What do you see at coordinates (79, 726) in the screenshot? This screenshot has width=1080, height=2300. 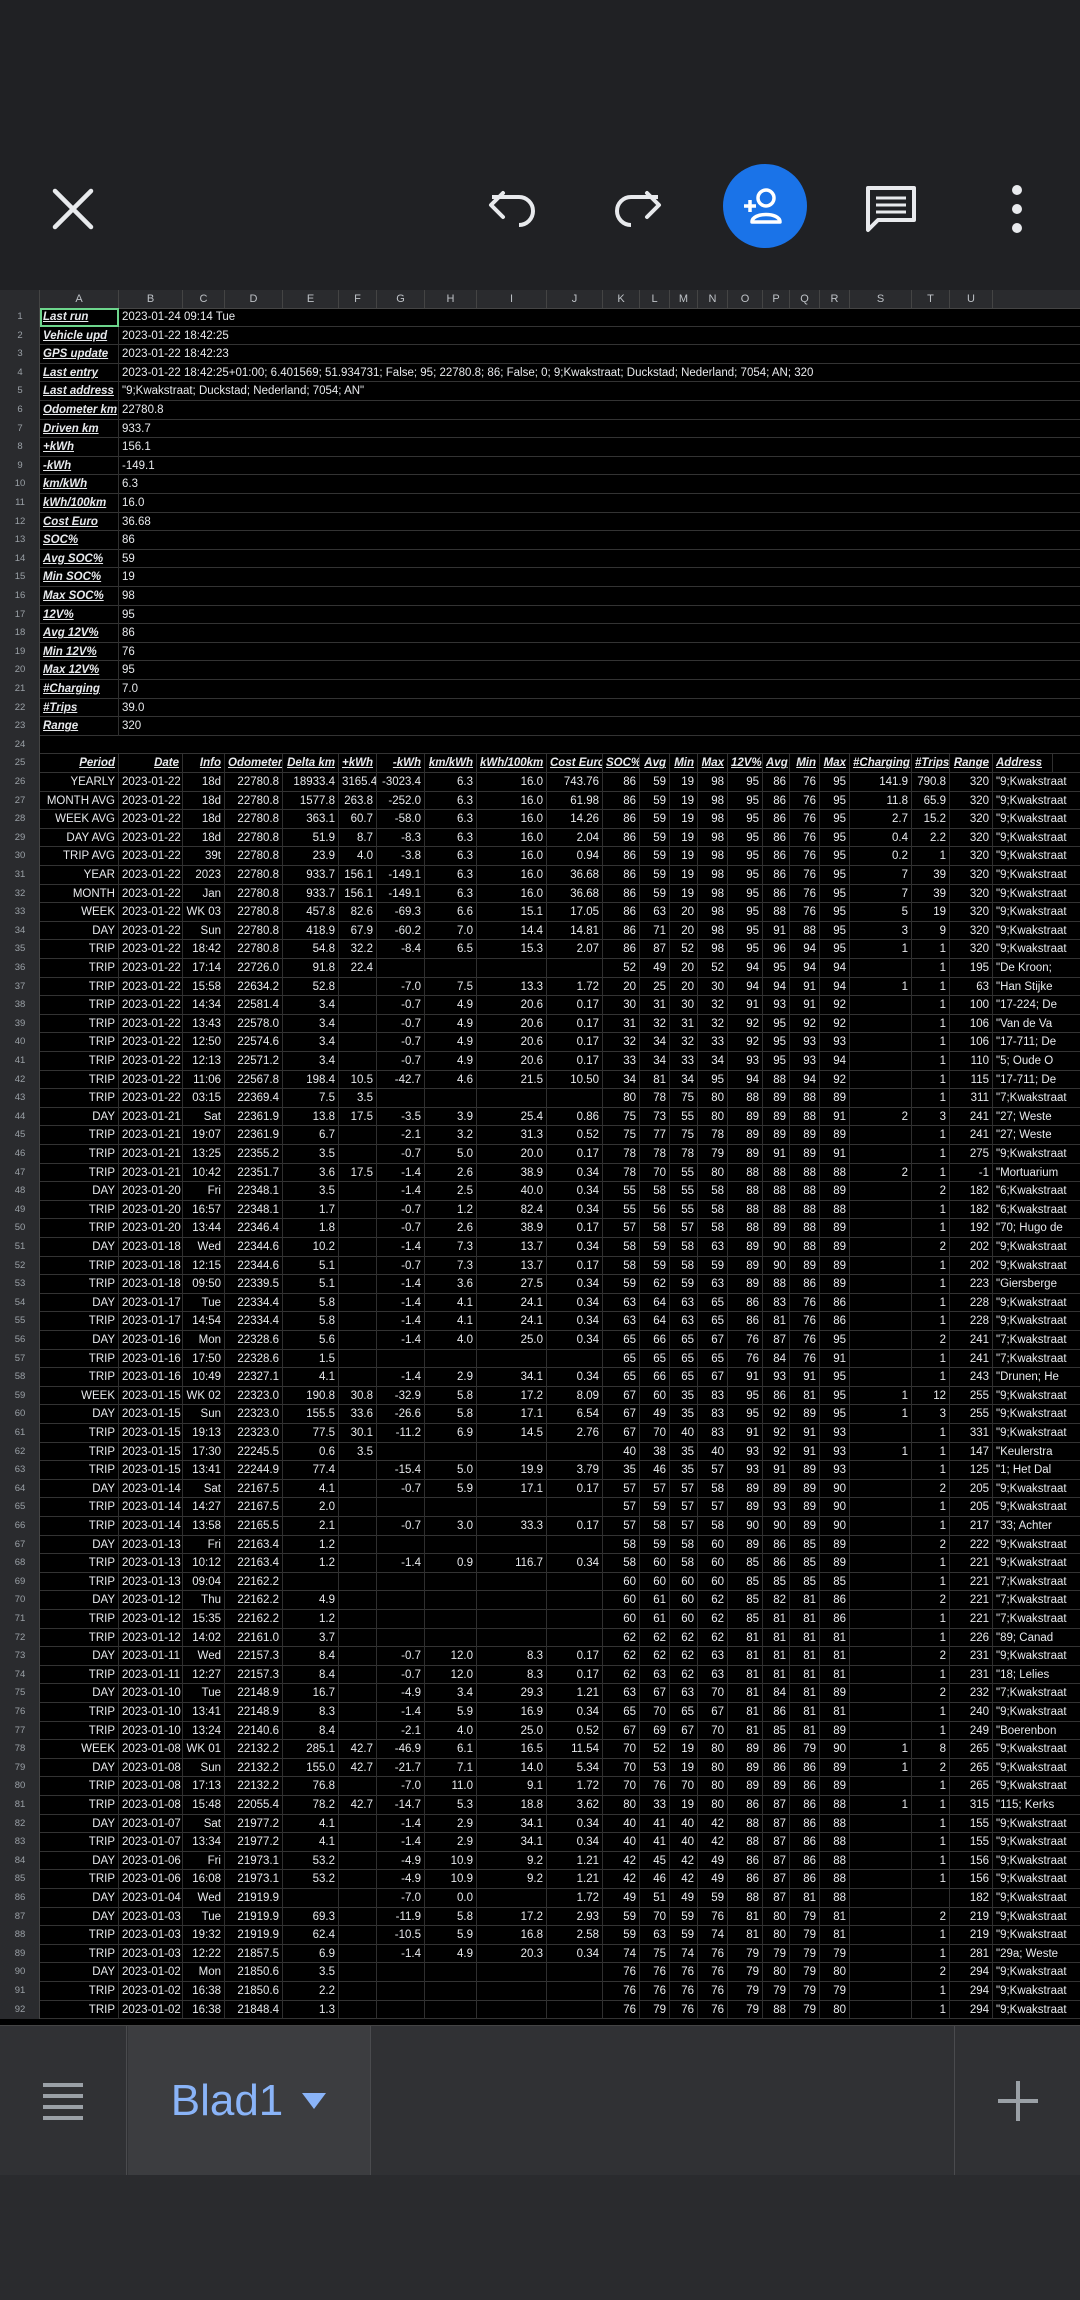 I see `summary-label: Range` at bounding box center [79, 726].